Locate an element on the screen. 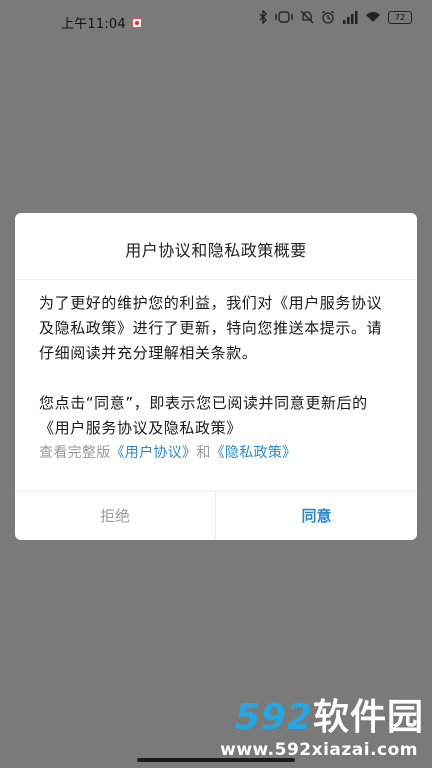 The image size is (432, 768). battery-icon: 72 is located at coordinates (400, 17).